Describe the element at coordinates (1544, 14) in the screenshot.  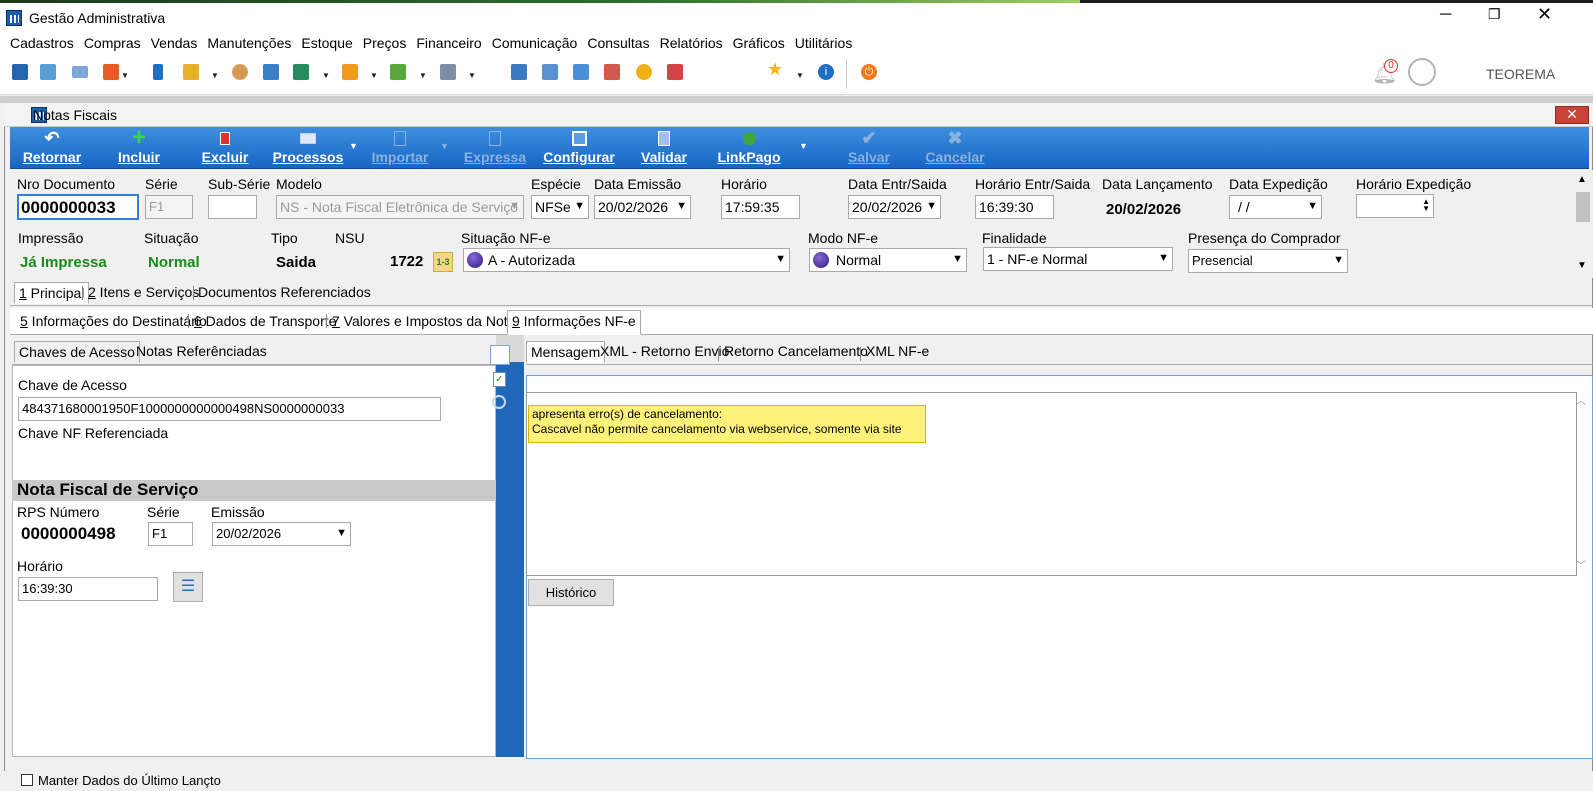
I see `close-app-icon: ✕` at that location.